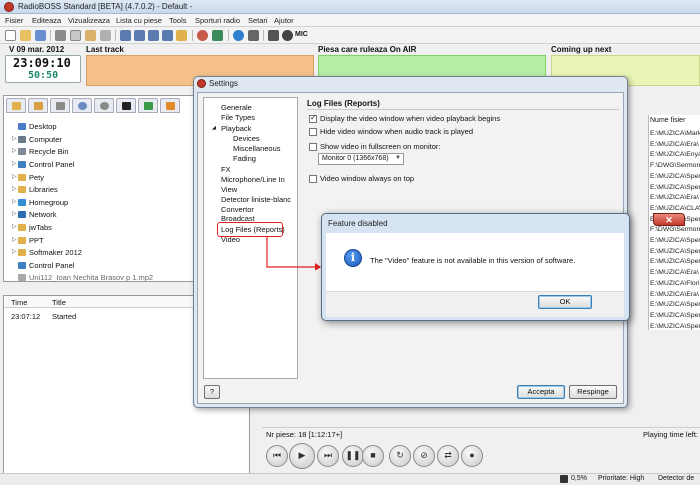  What do you see at coordinates (273, 35) in the screenshot?
I see `tools-icon` at bounding box center [273, 35].